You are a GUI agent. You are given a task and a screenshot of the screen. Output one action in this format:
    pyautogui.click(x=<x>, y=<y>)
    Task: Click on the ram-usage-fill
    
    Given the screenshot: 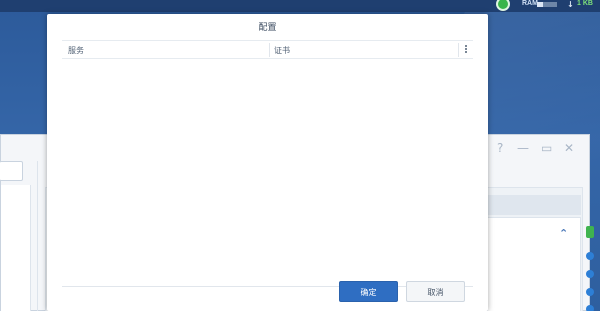 What is the action you would take?
    pyautogui.click(x=540, y=4)
    